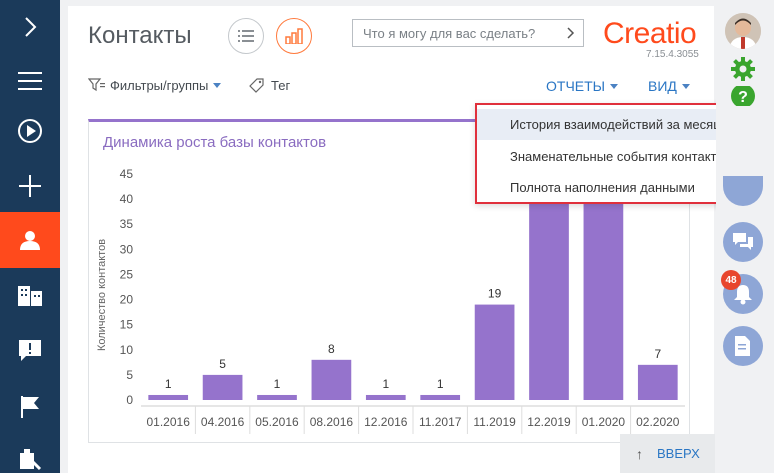 The width and height of the screenshot is (774, 473). I want to click on bar-chart-icon, so click(294, 36).